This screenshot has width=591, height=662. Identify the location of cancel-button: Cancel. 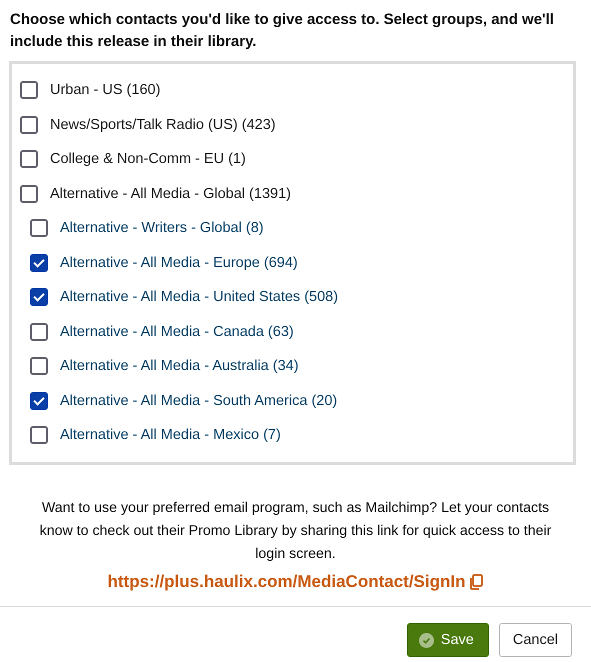
(535, 640).